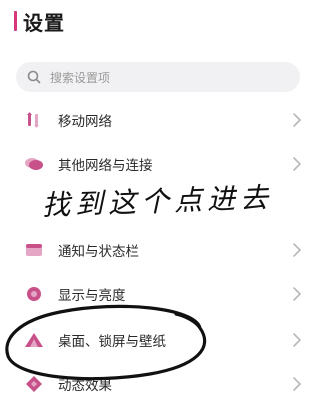  I want to click on settings-item-display-brightness: 显示与亮度, so click(162, 294).